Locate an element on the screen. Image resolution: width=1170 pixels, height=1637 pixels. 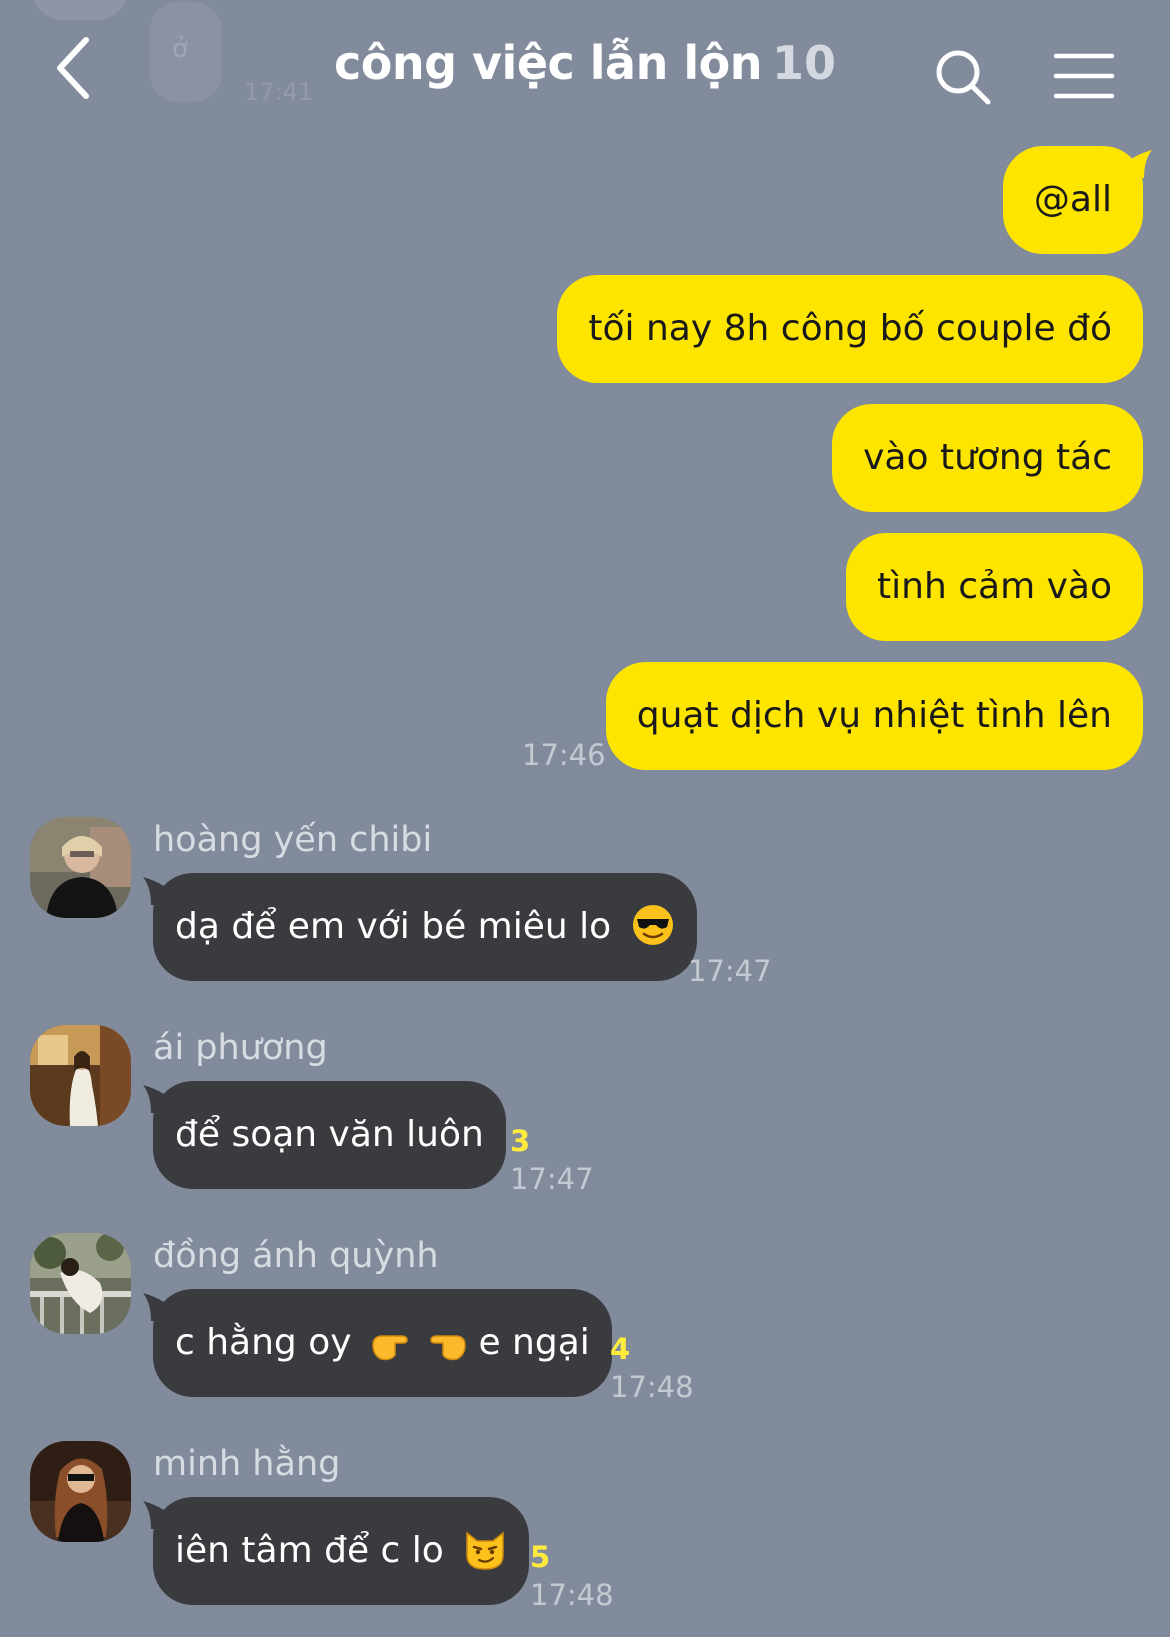
hamburger-menu-icon is located at coordinates (1084, 76).